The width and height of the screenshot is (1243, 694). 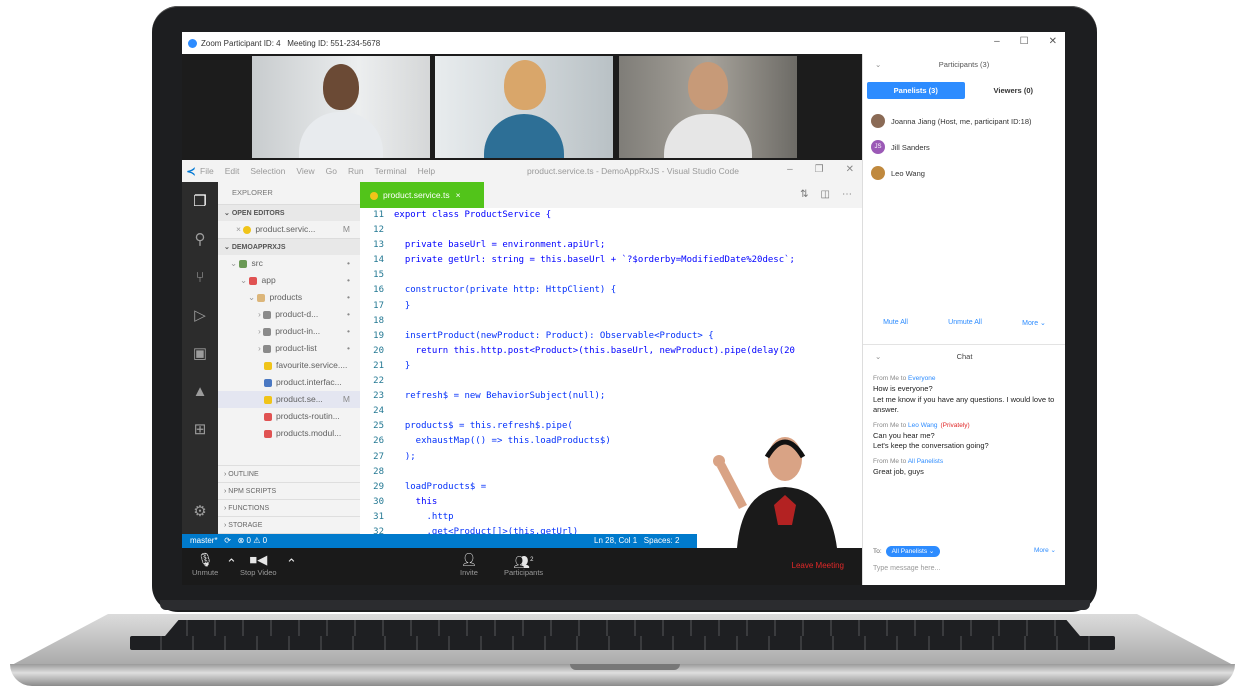 I want to click on line-number: 15, so click(x=378, y=275).